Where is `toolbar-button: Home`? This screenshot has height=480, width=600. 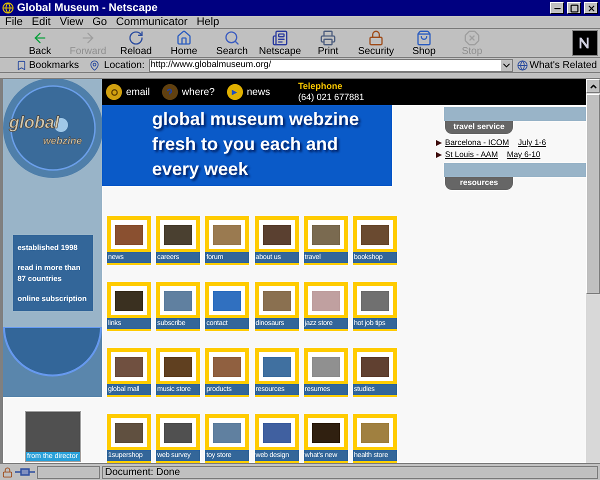
toolbar-button: Home is located at coordinates (184, 43).